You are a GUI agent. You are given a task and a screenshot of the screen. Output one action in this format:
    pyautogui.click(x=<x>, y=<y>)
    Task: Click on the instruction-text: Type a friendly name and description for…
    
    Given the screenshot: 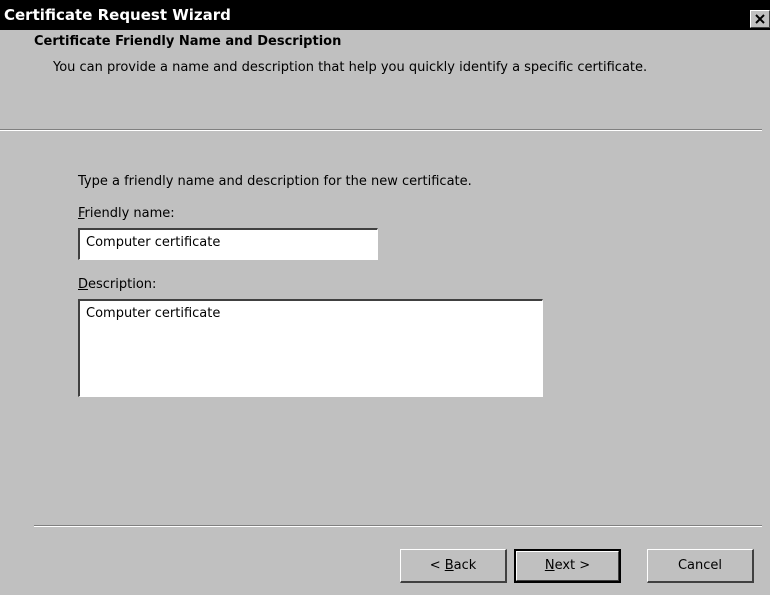 What is the action you would take?
    pyautogui.click(x=275, y=181)
    